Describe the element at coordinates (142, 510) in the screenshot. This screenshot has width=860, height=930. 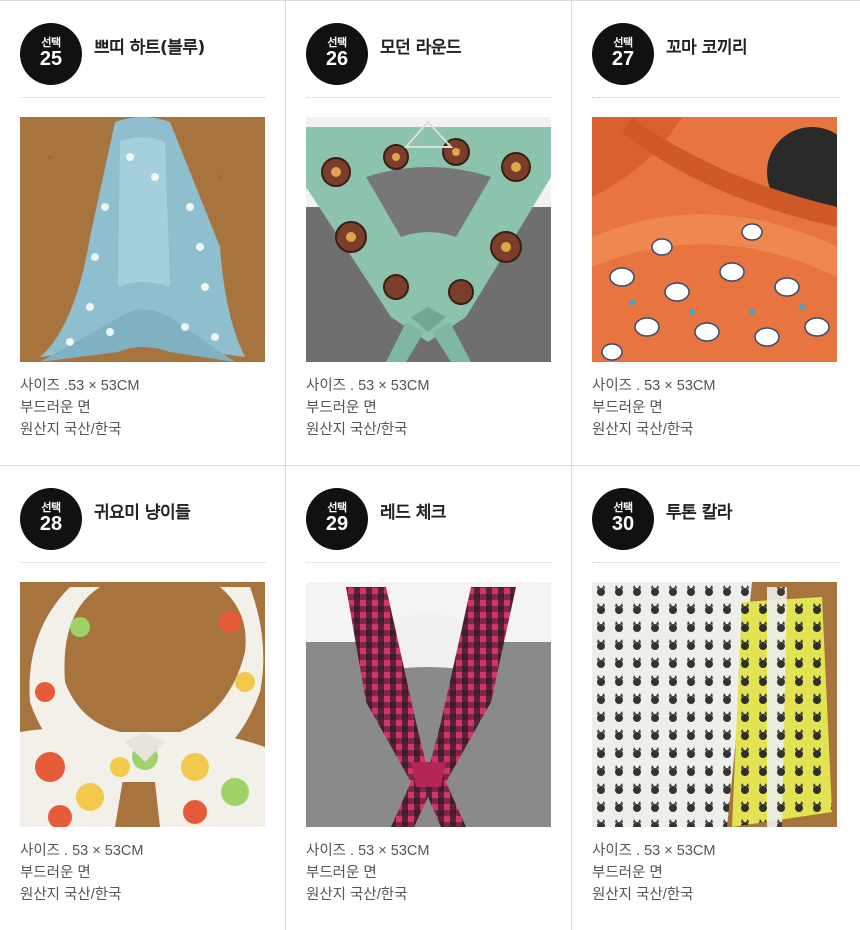
I see `product-title: 귀요미 냥이들` at that location.